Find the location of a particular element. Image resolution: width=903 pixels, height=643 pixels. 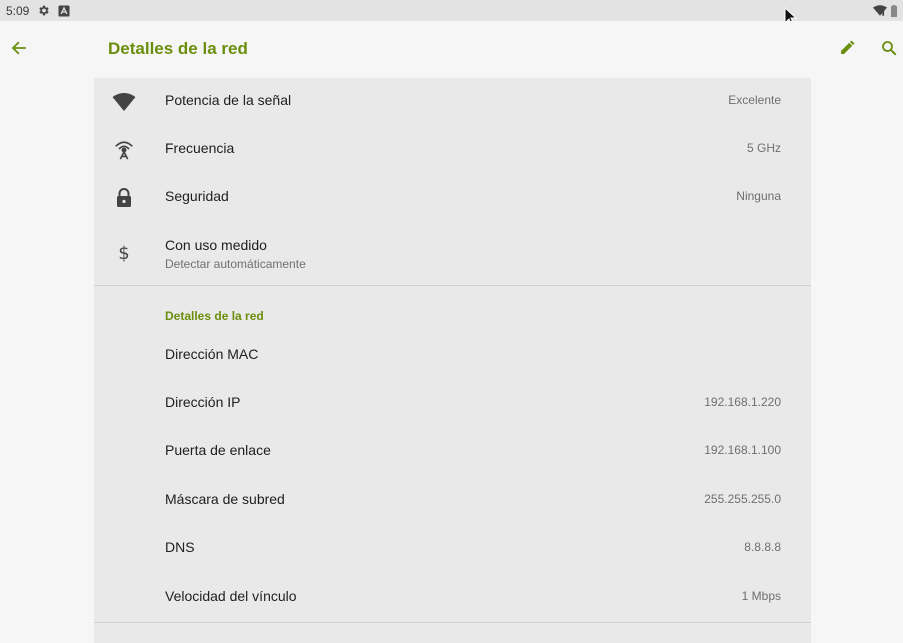

mac-address-label: Dirección MAC is located at coordinates (212, 354).